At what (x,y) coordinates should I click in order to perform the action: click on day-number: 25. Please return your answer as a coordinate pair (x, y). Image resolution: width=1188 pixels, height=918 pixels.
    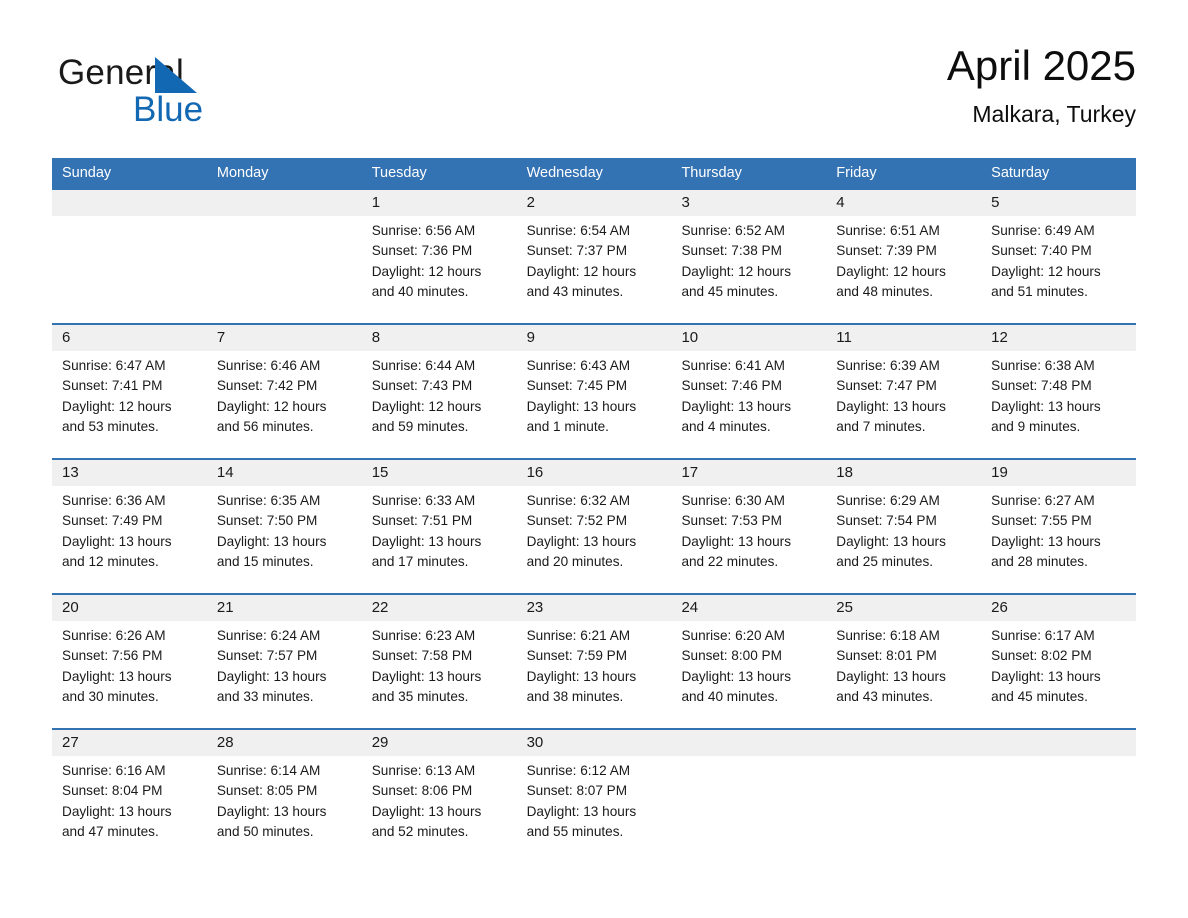
    Looking at the image, I should click on (903, 608).